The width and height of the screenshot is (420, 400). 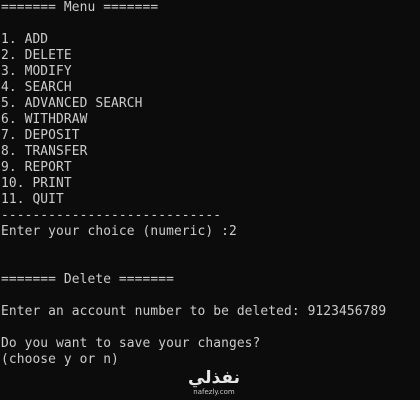 What do you see at coordinates (60, 359) in the screenshot?
I see `choose-yn-hint: (choose y or n)` at bounding box center [60, 359].